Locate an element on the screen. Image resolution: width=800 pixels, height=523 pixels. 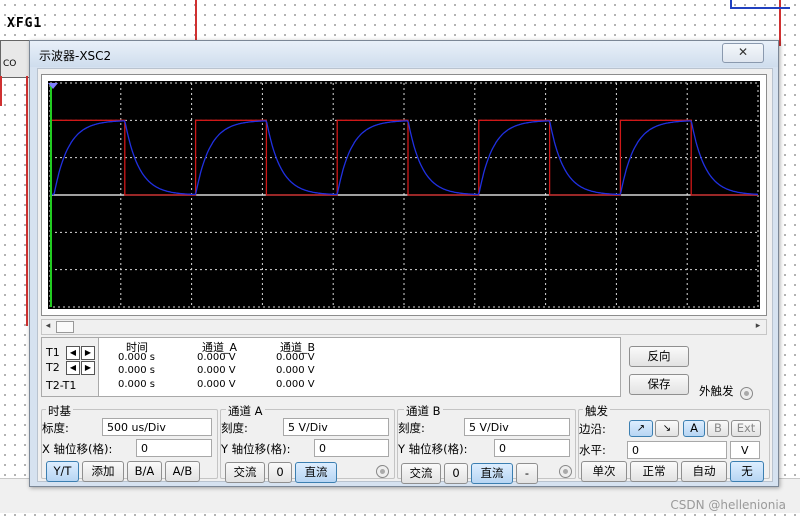
t1-left-button: ◀ is located at coordinates (73, 353).